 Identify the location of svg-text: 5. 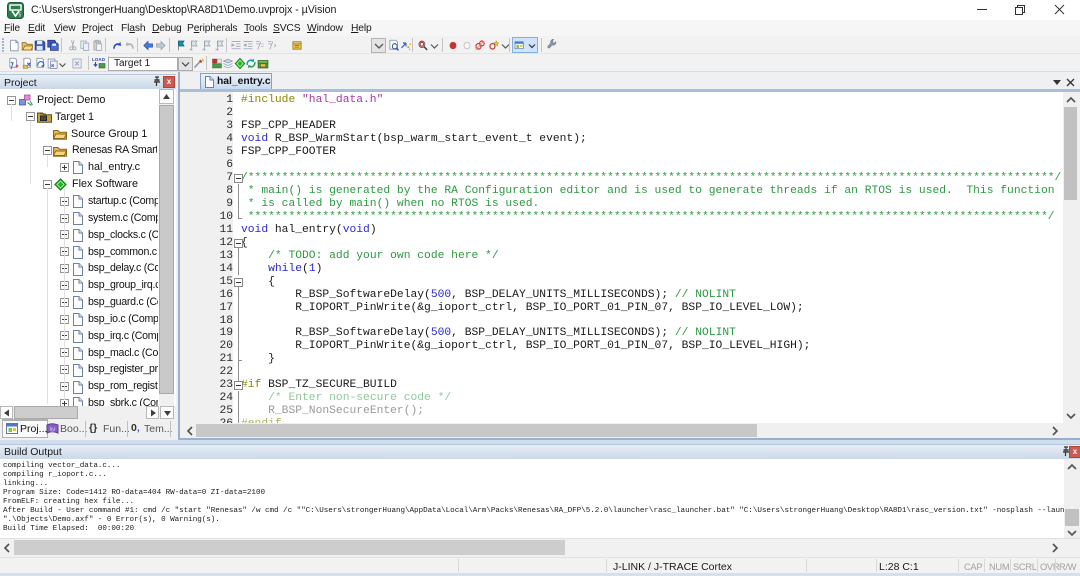
(20, 16).